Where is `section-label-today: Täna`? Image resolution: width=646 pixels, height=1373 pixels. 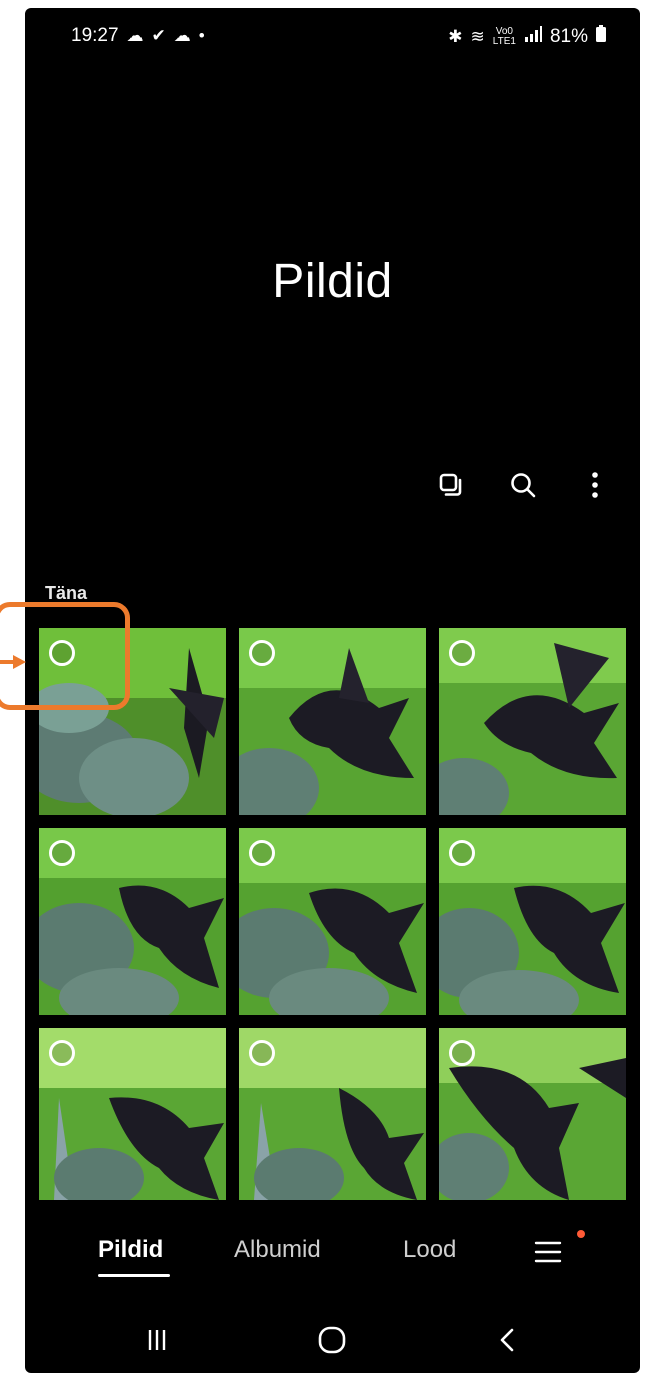
section-label-today: Täna is located at coordinates (66, 593).